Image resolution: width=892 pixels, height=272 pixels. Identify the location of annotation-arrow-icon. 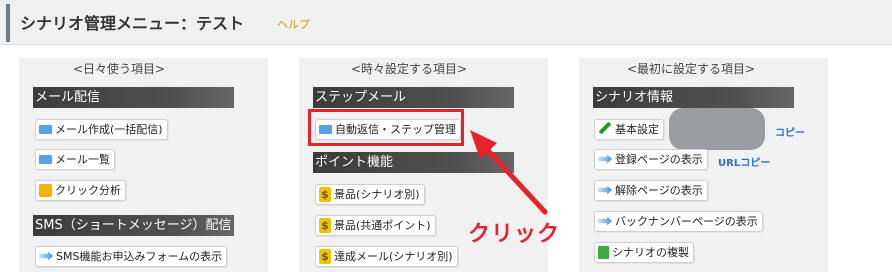
(509, 172).